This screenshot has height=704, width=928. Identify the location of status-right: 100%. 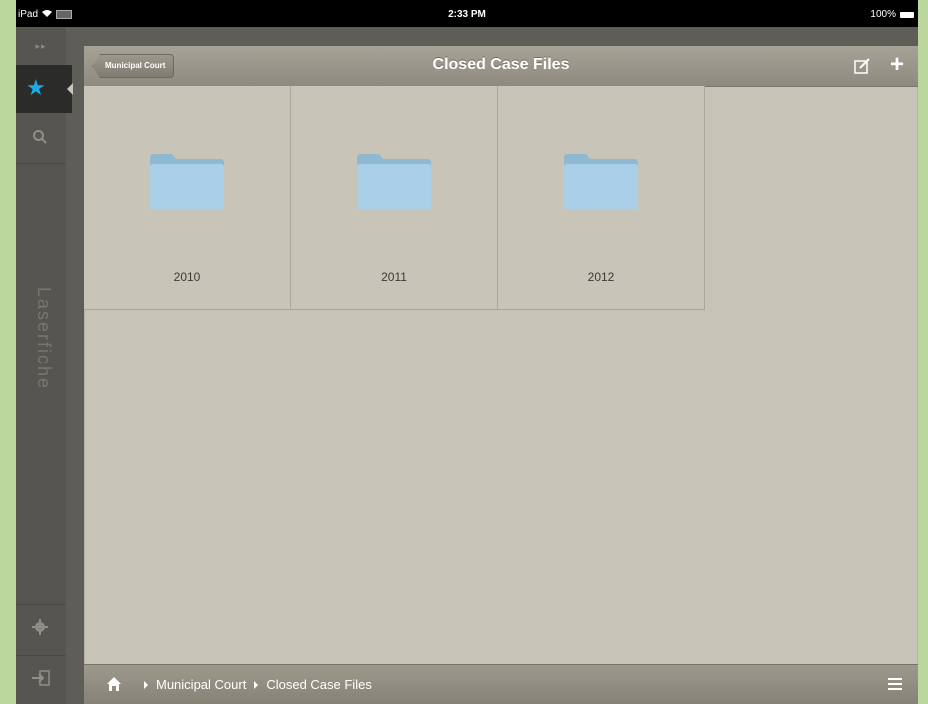
(892, 14).